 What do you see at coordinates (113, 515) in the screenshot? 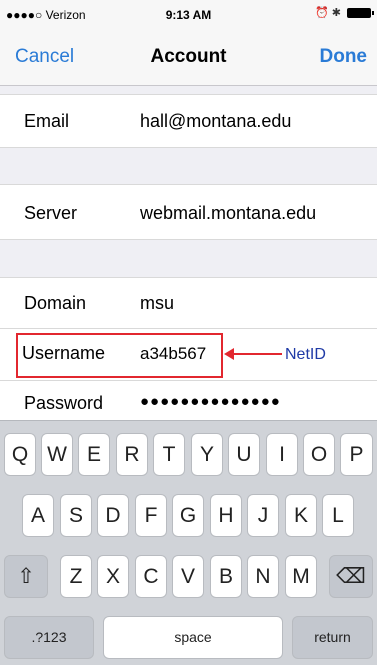
I see `key-d: D` at bounding box center [113, 515].